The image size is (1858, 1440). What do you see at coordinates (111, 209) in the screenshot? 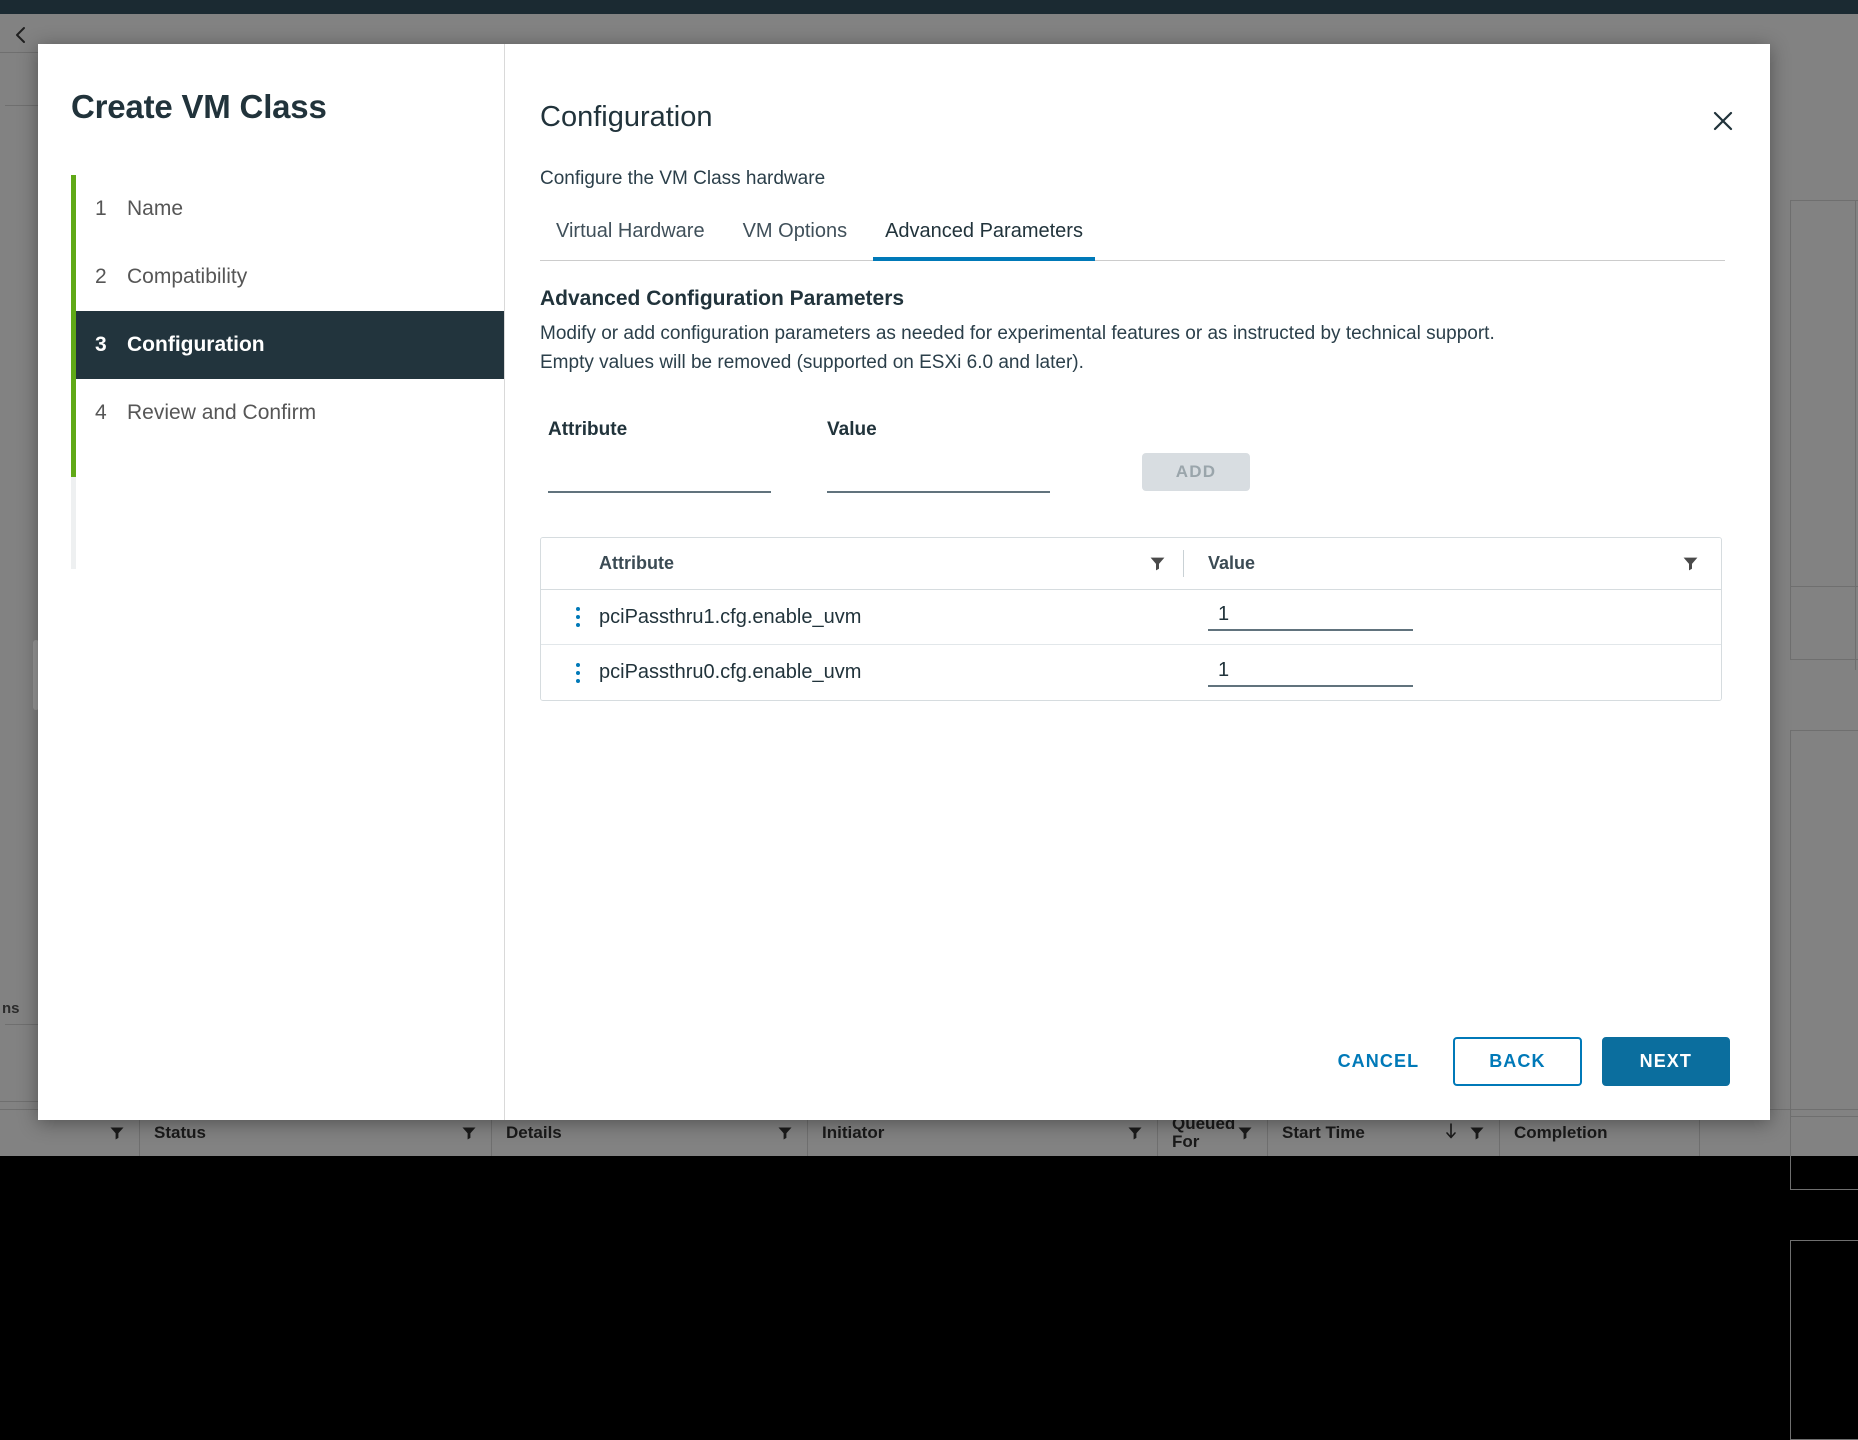
I see `wizard-step-number: 1` at bounding box center [111, 209].